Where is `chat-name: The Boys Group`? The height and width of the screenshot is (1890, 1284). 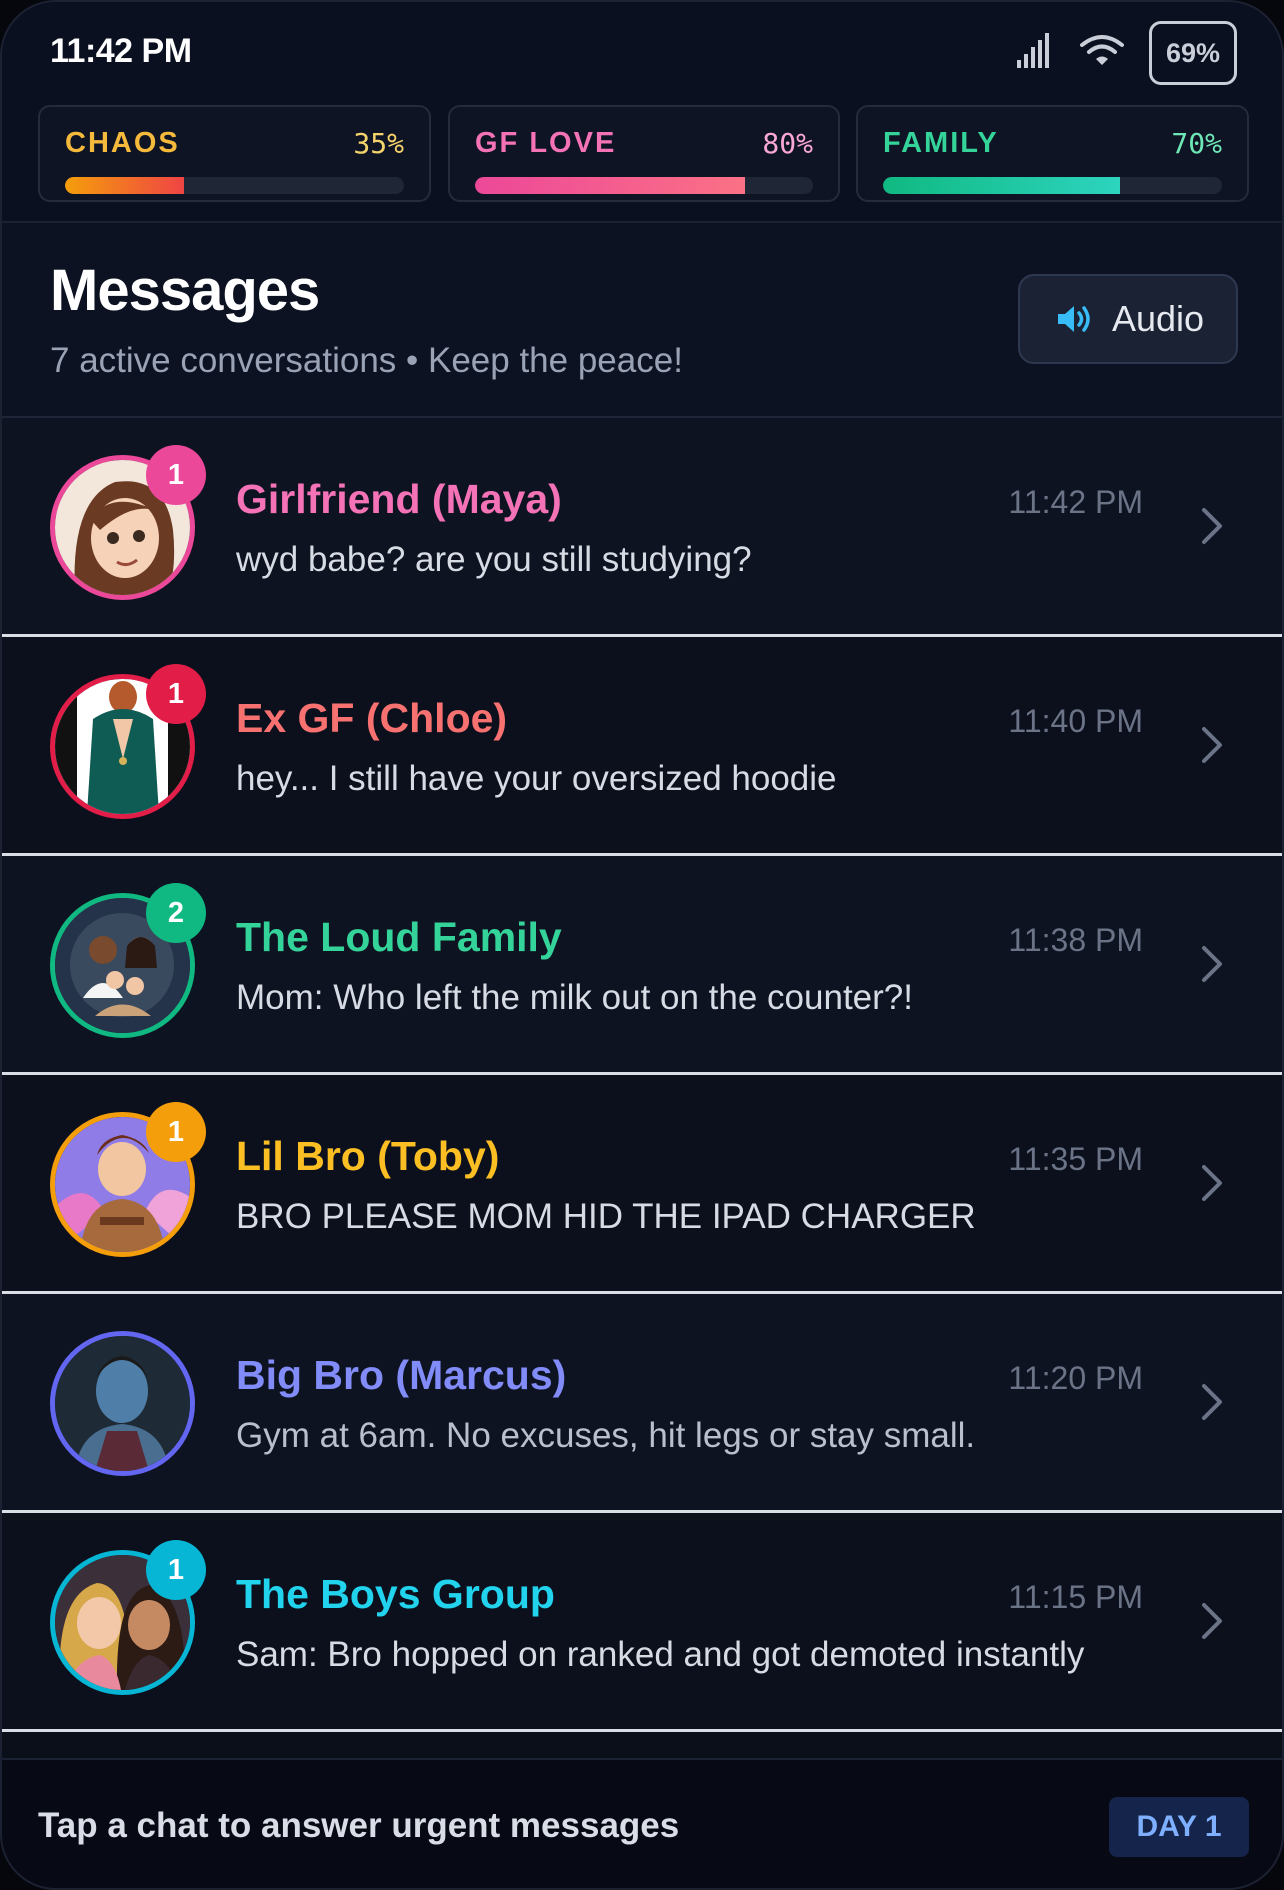
chat-name: The Boys Group is located at coordinates (395, 1594).